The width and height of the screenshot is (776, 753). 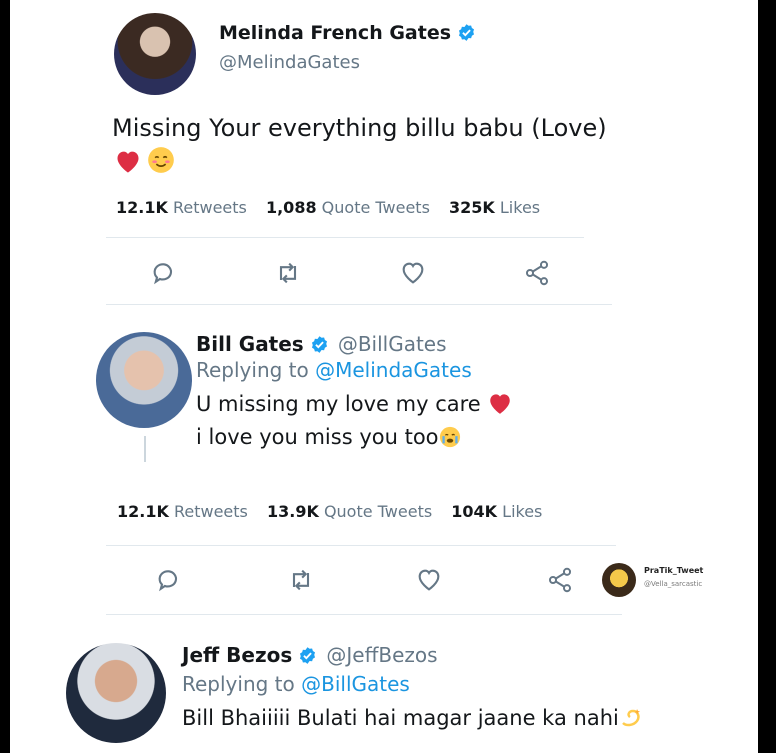 What do you see at coordinates (496, 511) in the screenshot?
I see `likes-stat: 104K Likes` at bounding box center [496, 511].